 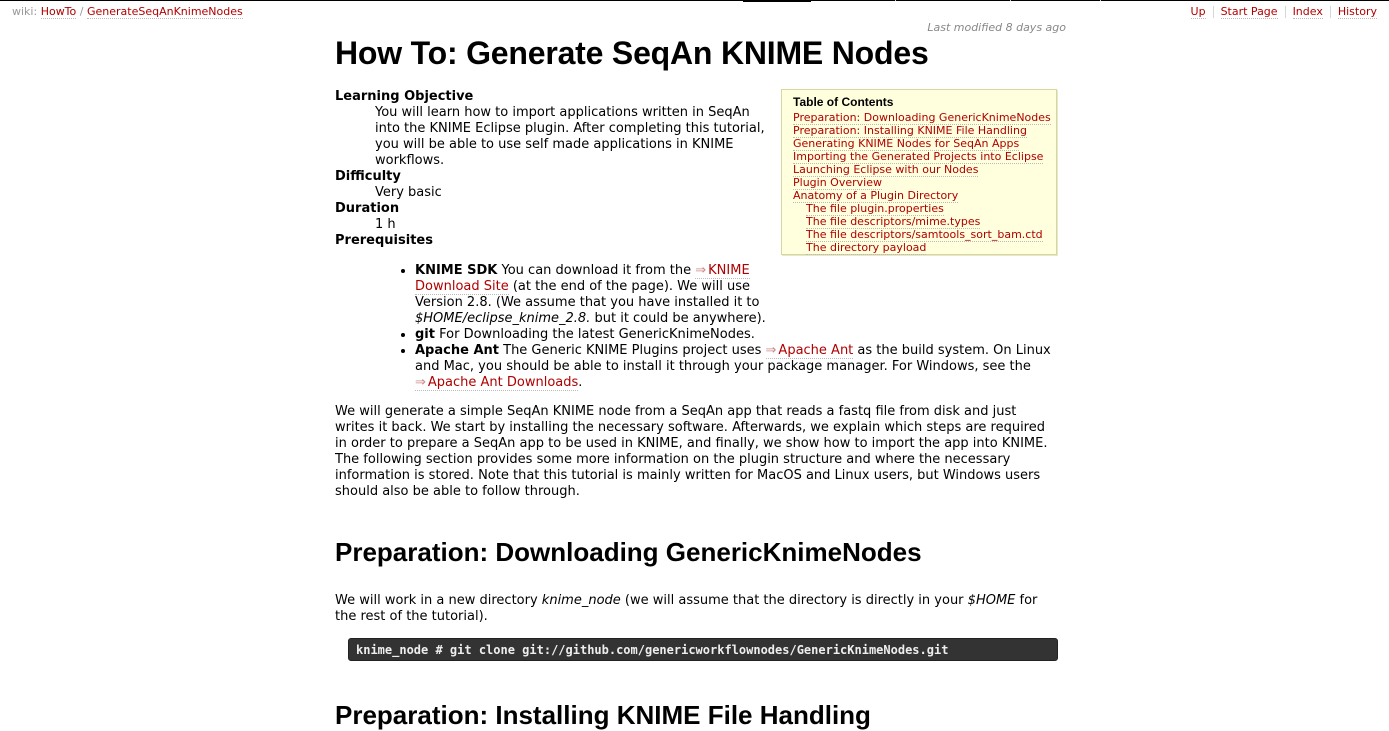 I want to click on toc-item: Anatomy of a Plugin Directory, so click(x=876, y=196).